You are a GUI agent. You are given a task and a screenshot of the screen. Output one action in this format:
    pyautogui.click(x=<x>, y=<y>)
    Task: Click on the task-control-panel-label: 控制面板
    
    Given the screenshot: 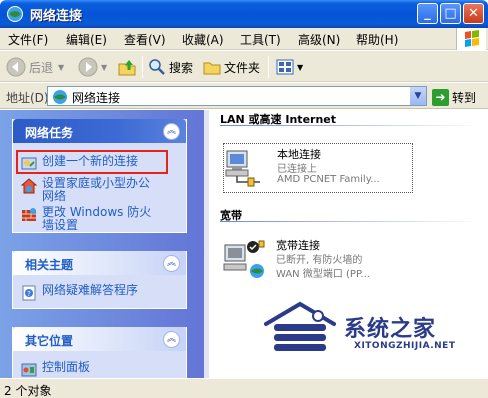 What is the action you would take?
    pyautogui.click(x=66, y=367)
    